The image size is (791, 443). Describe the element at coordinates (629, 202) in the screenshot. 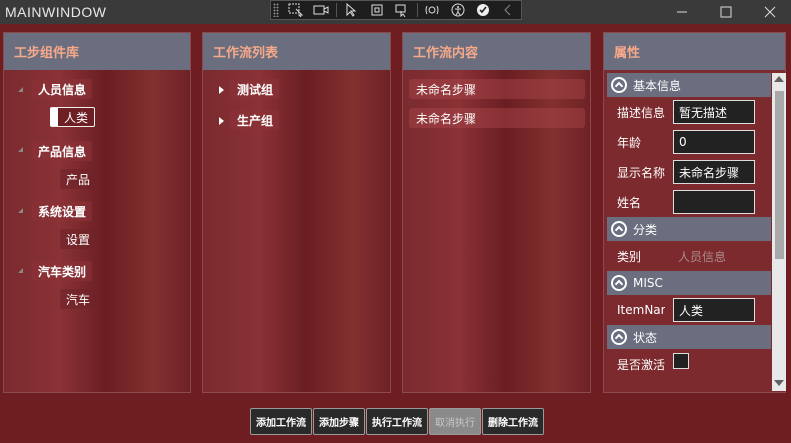

I see `property-name: 姓名` at that location.